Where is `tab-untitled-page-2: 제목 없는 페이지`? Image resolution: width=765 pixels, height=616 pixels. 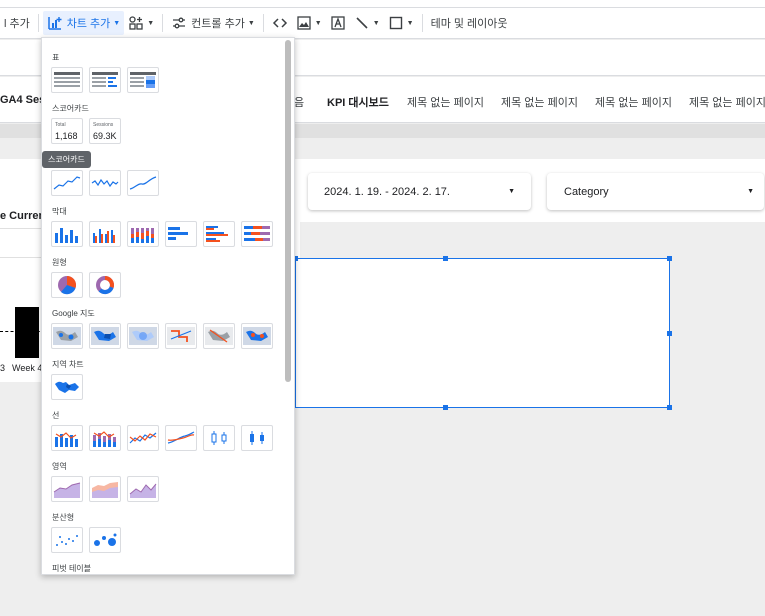 tab-untitled-page-2: 제목 없는 페이지 is located at coordinates (539, 102).